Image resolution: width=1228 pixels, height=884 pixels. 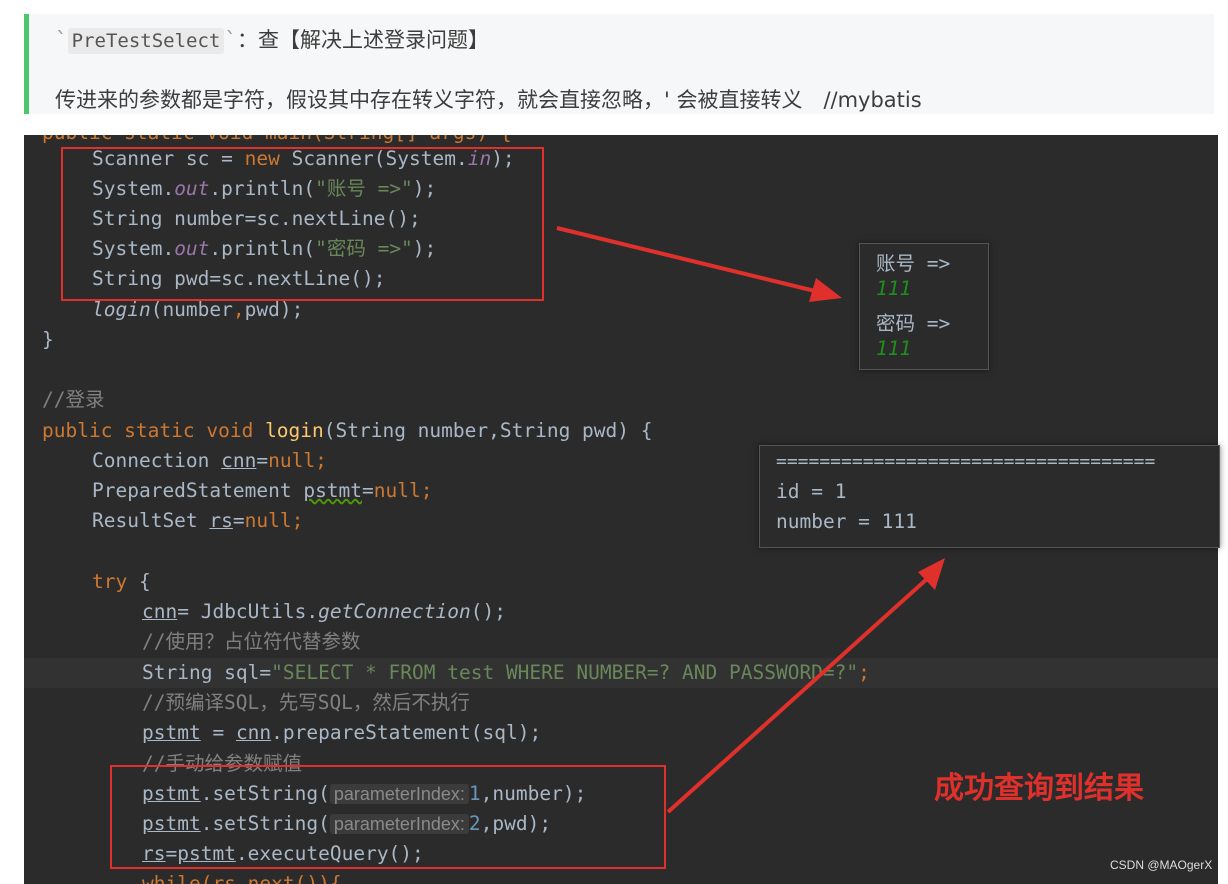 I want to click on annotation-success-text: 成功查询到结果, so click(x=1039, y=788).